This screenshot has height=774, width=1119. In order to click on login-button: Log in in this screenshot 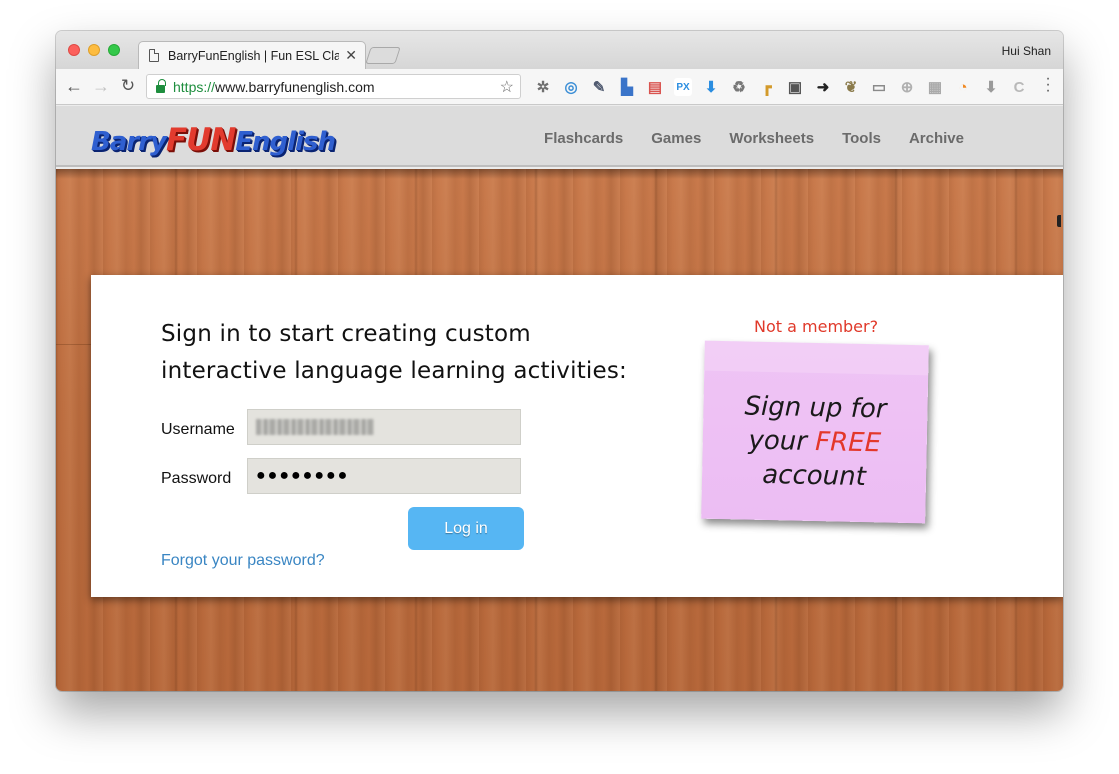, I will do `click(466, 528)`.